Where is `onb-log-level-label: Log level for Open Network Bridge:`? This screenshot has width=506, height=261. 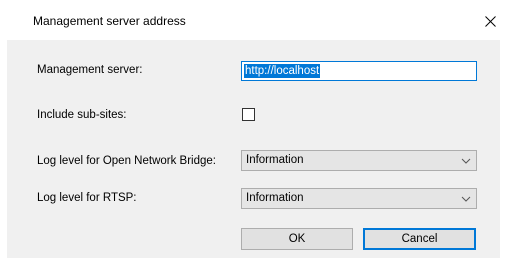
onb-log-level-label: Log level for Open Network Bridge: is located at coordinates (126, 161).